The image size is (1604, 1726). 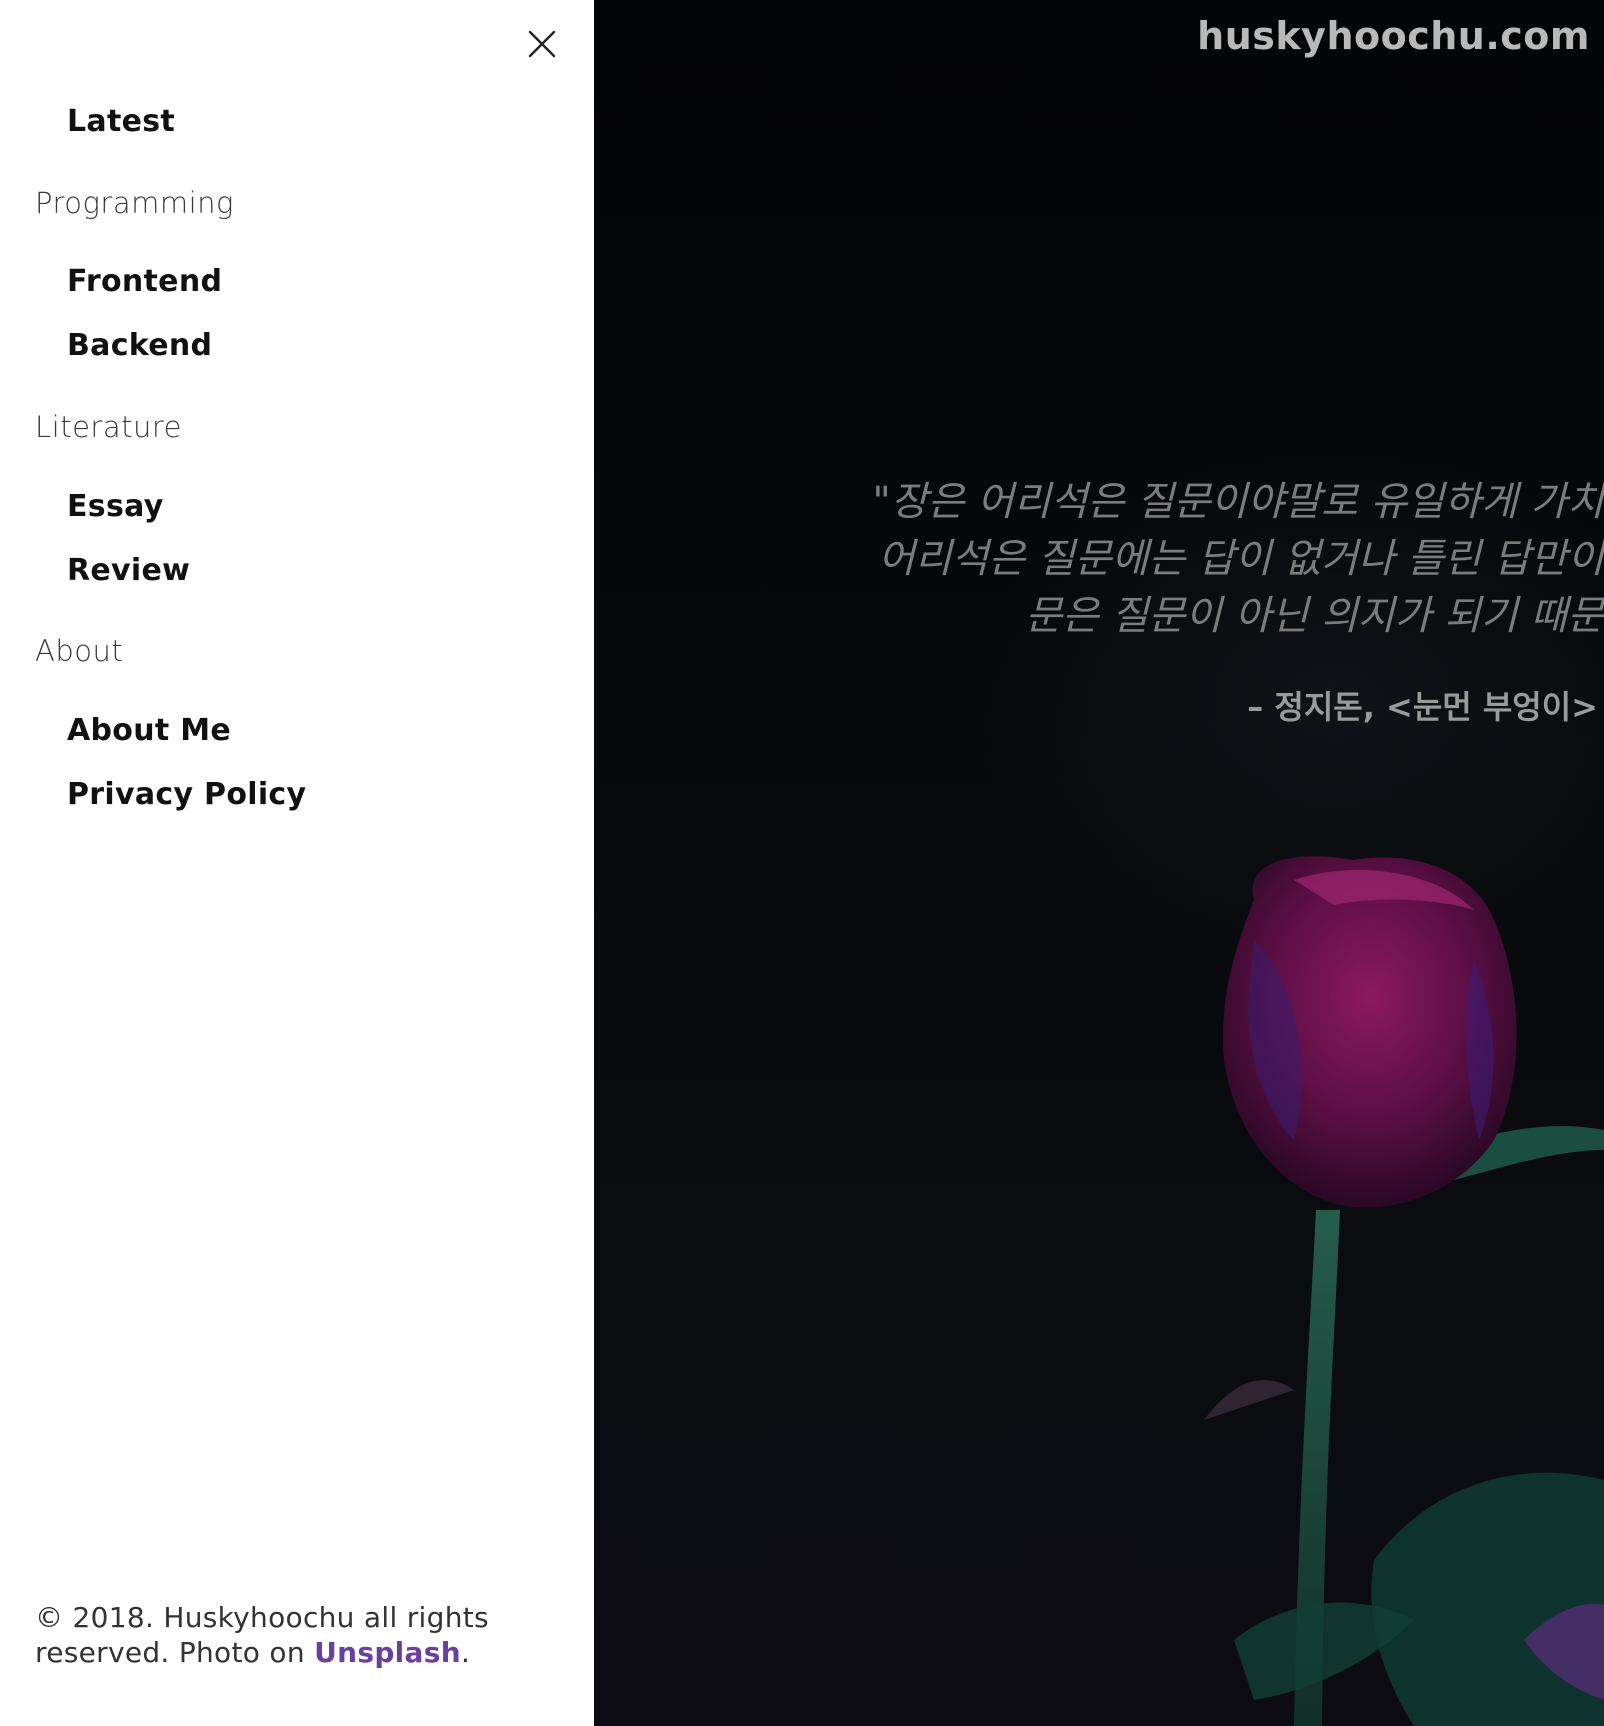 I want to click on nav-link-backend: Backend, so click(x=139, y=345).